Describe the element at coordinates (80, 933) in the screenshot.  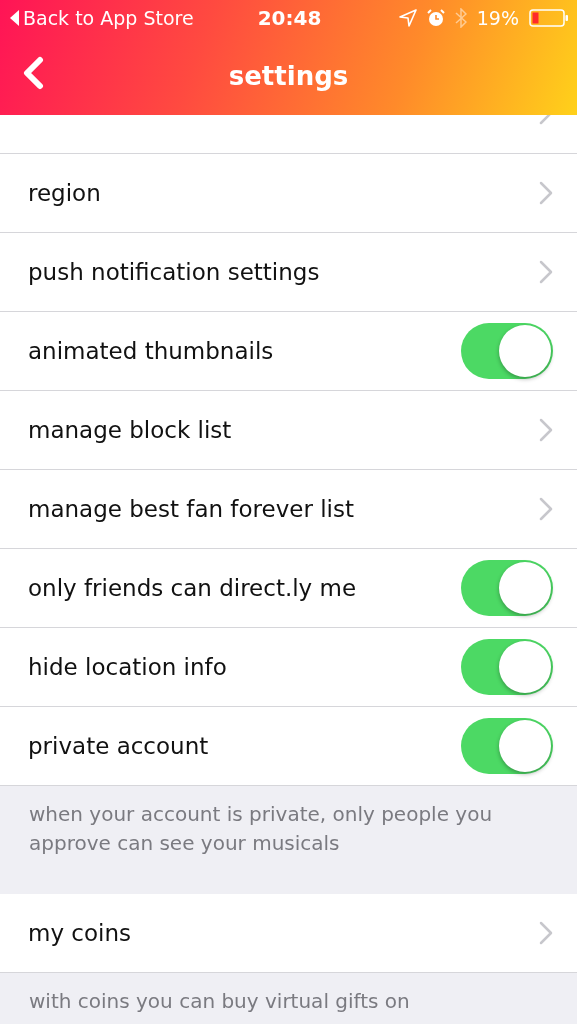
I see `row-label: my coins` at that location.